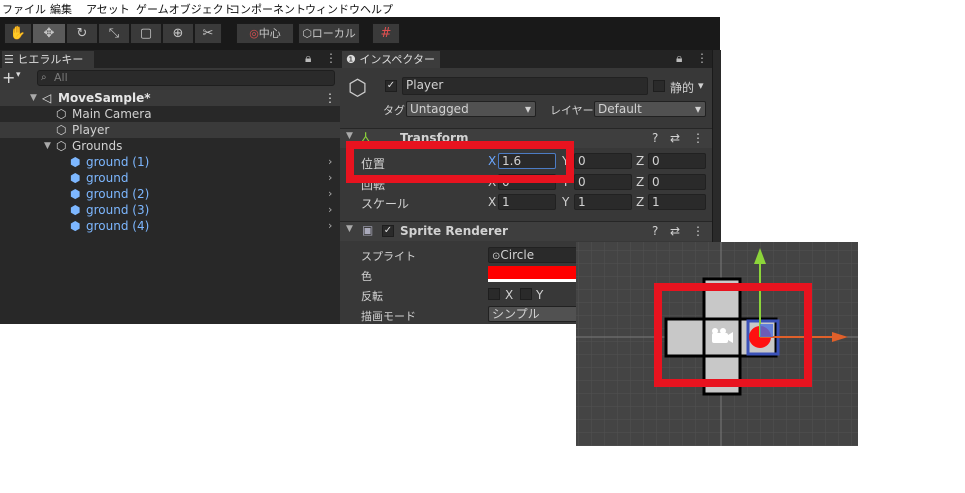 The width and height of the screenshot is (965, 493). I want to click on rotation-y-field: 0, so click(603, 182).